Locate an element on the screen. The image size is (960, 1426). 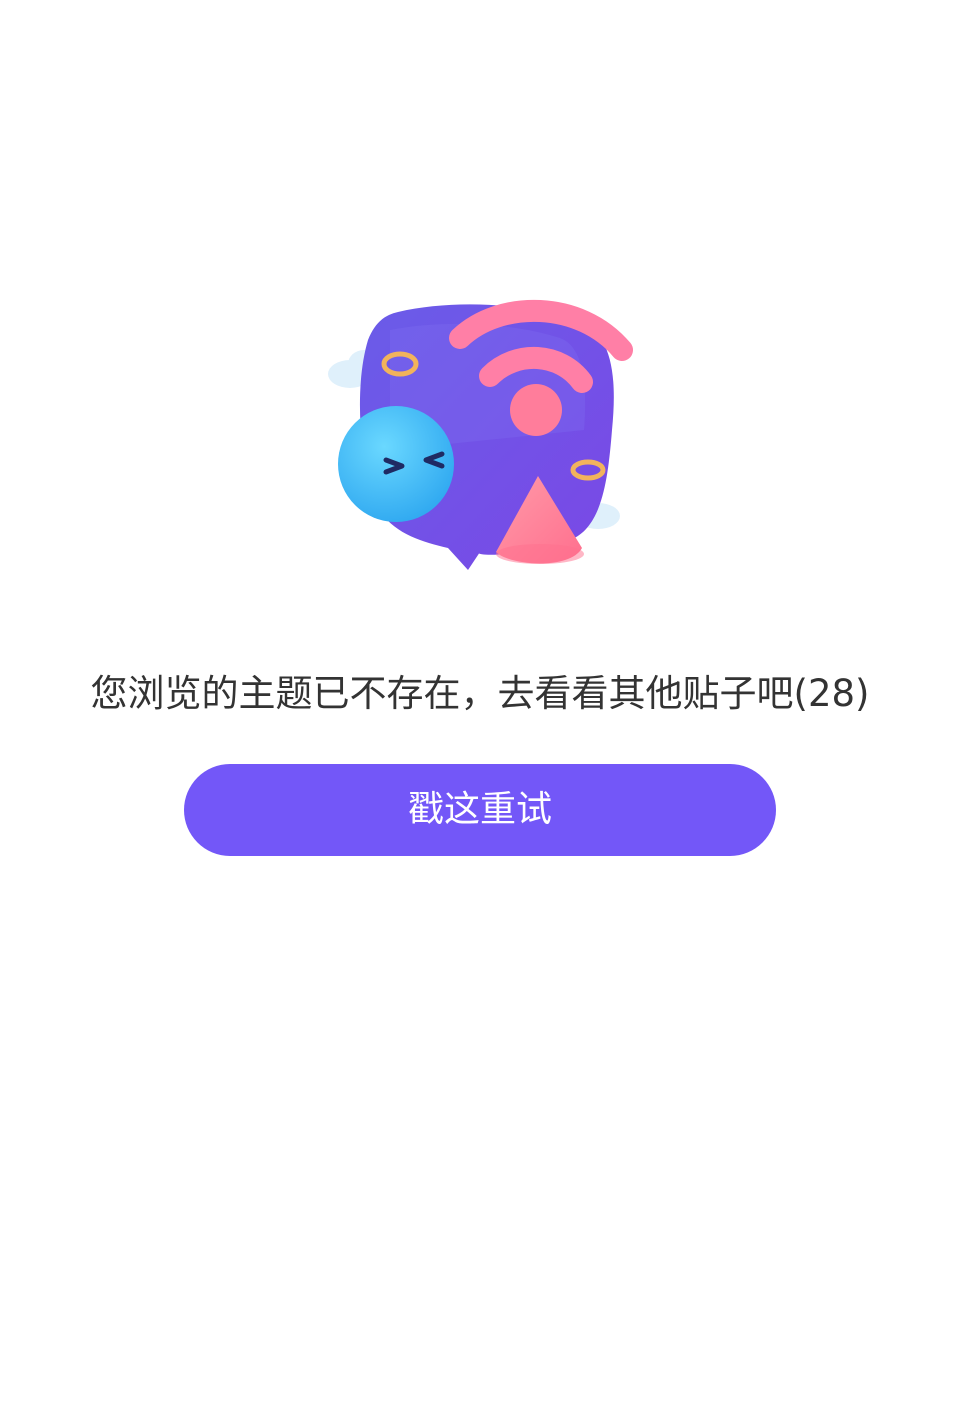
retry-button: 戳这重试 is located at coordinates (480, 810).